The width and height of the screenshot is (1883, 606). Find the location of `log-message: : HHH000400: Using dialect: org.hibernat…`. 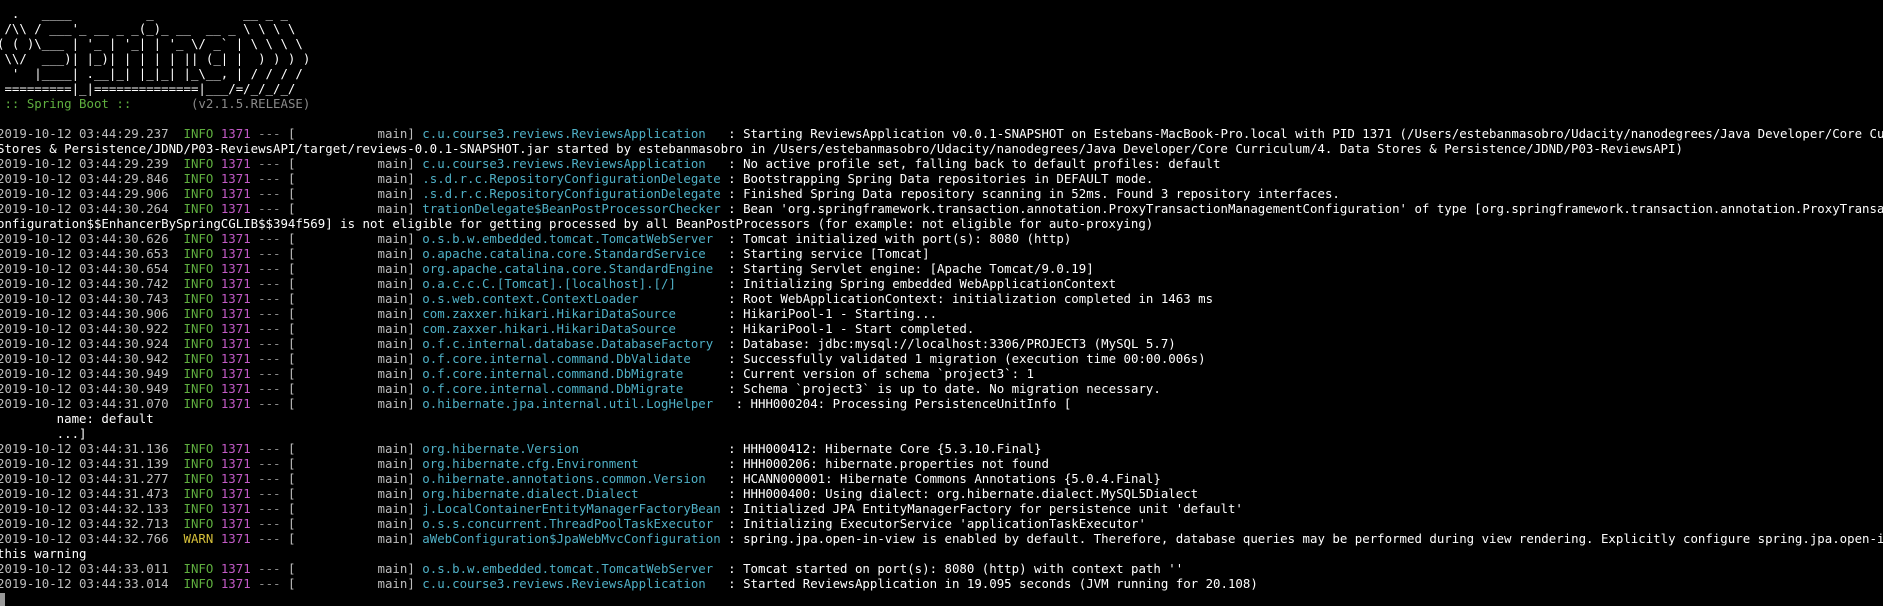

log-message: : HHH000400: Using dialect: org.hibernat… is located at coordinates (963, 493).